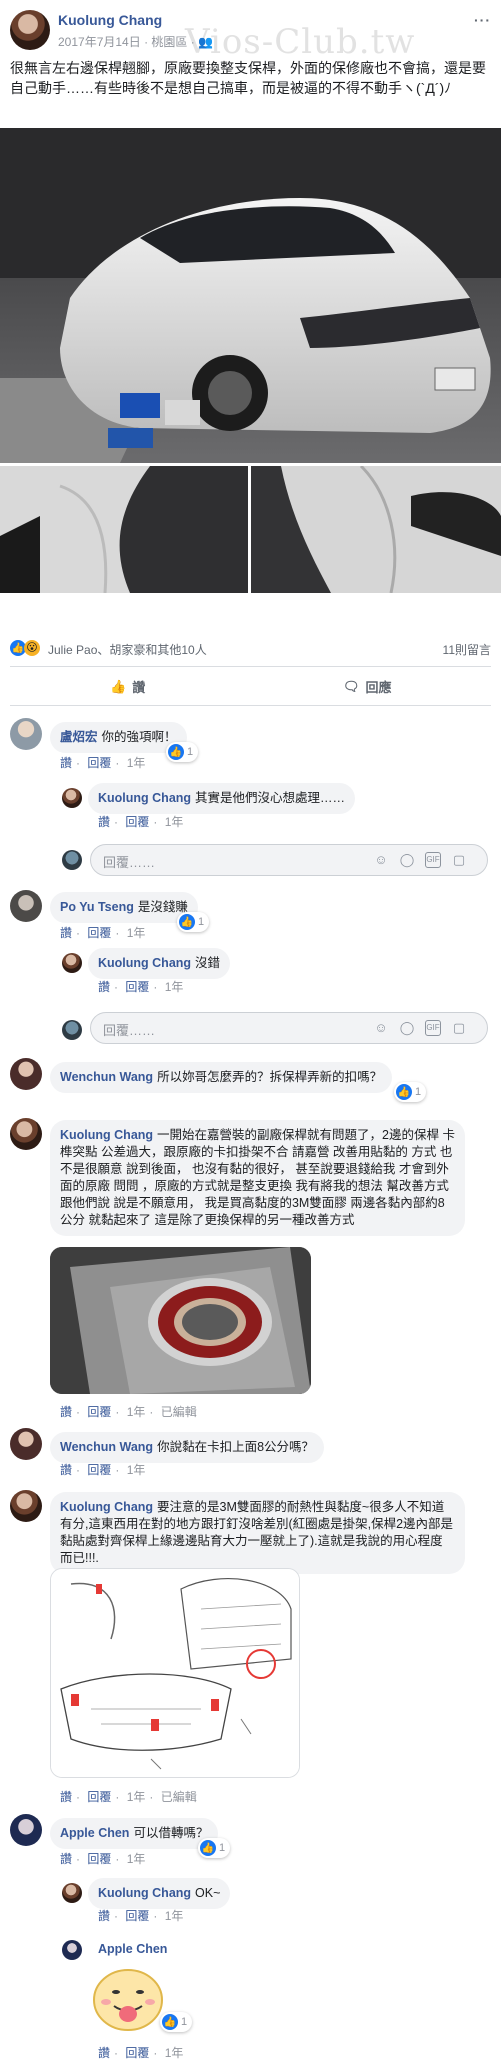 Image resolution: width=501 pixels, height=2069 pixels. Describe the element at coordinates (110, 20) in the screenshot. I see `post-author-name: Kuolung Chang` at that location.